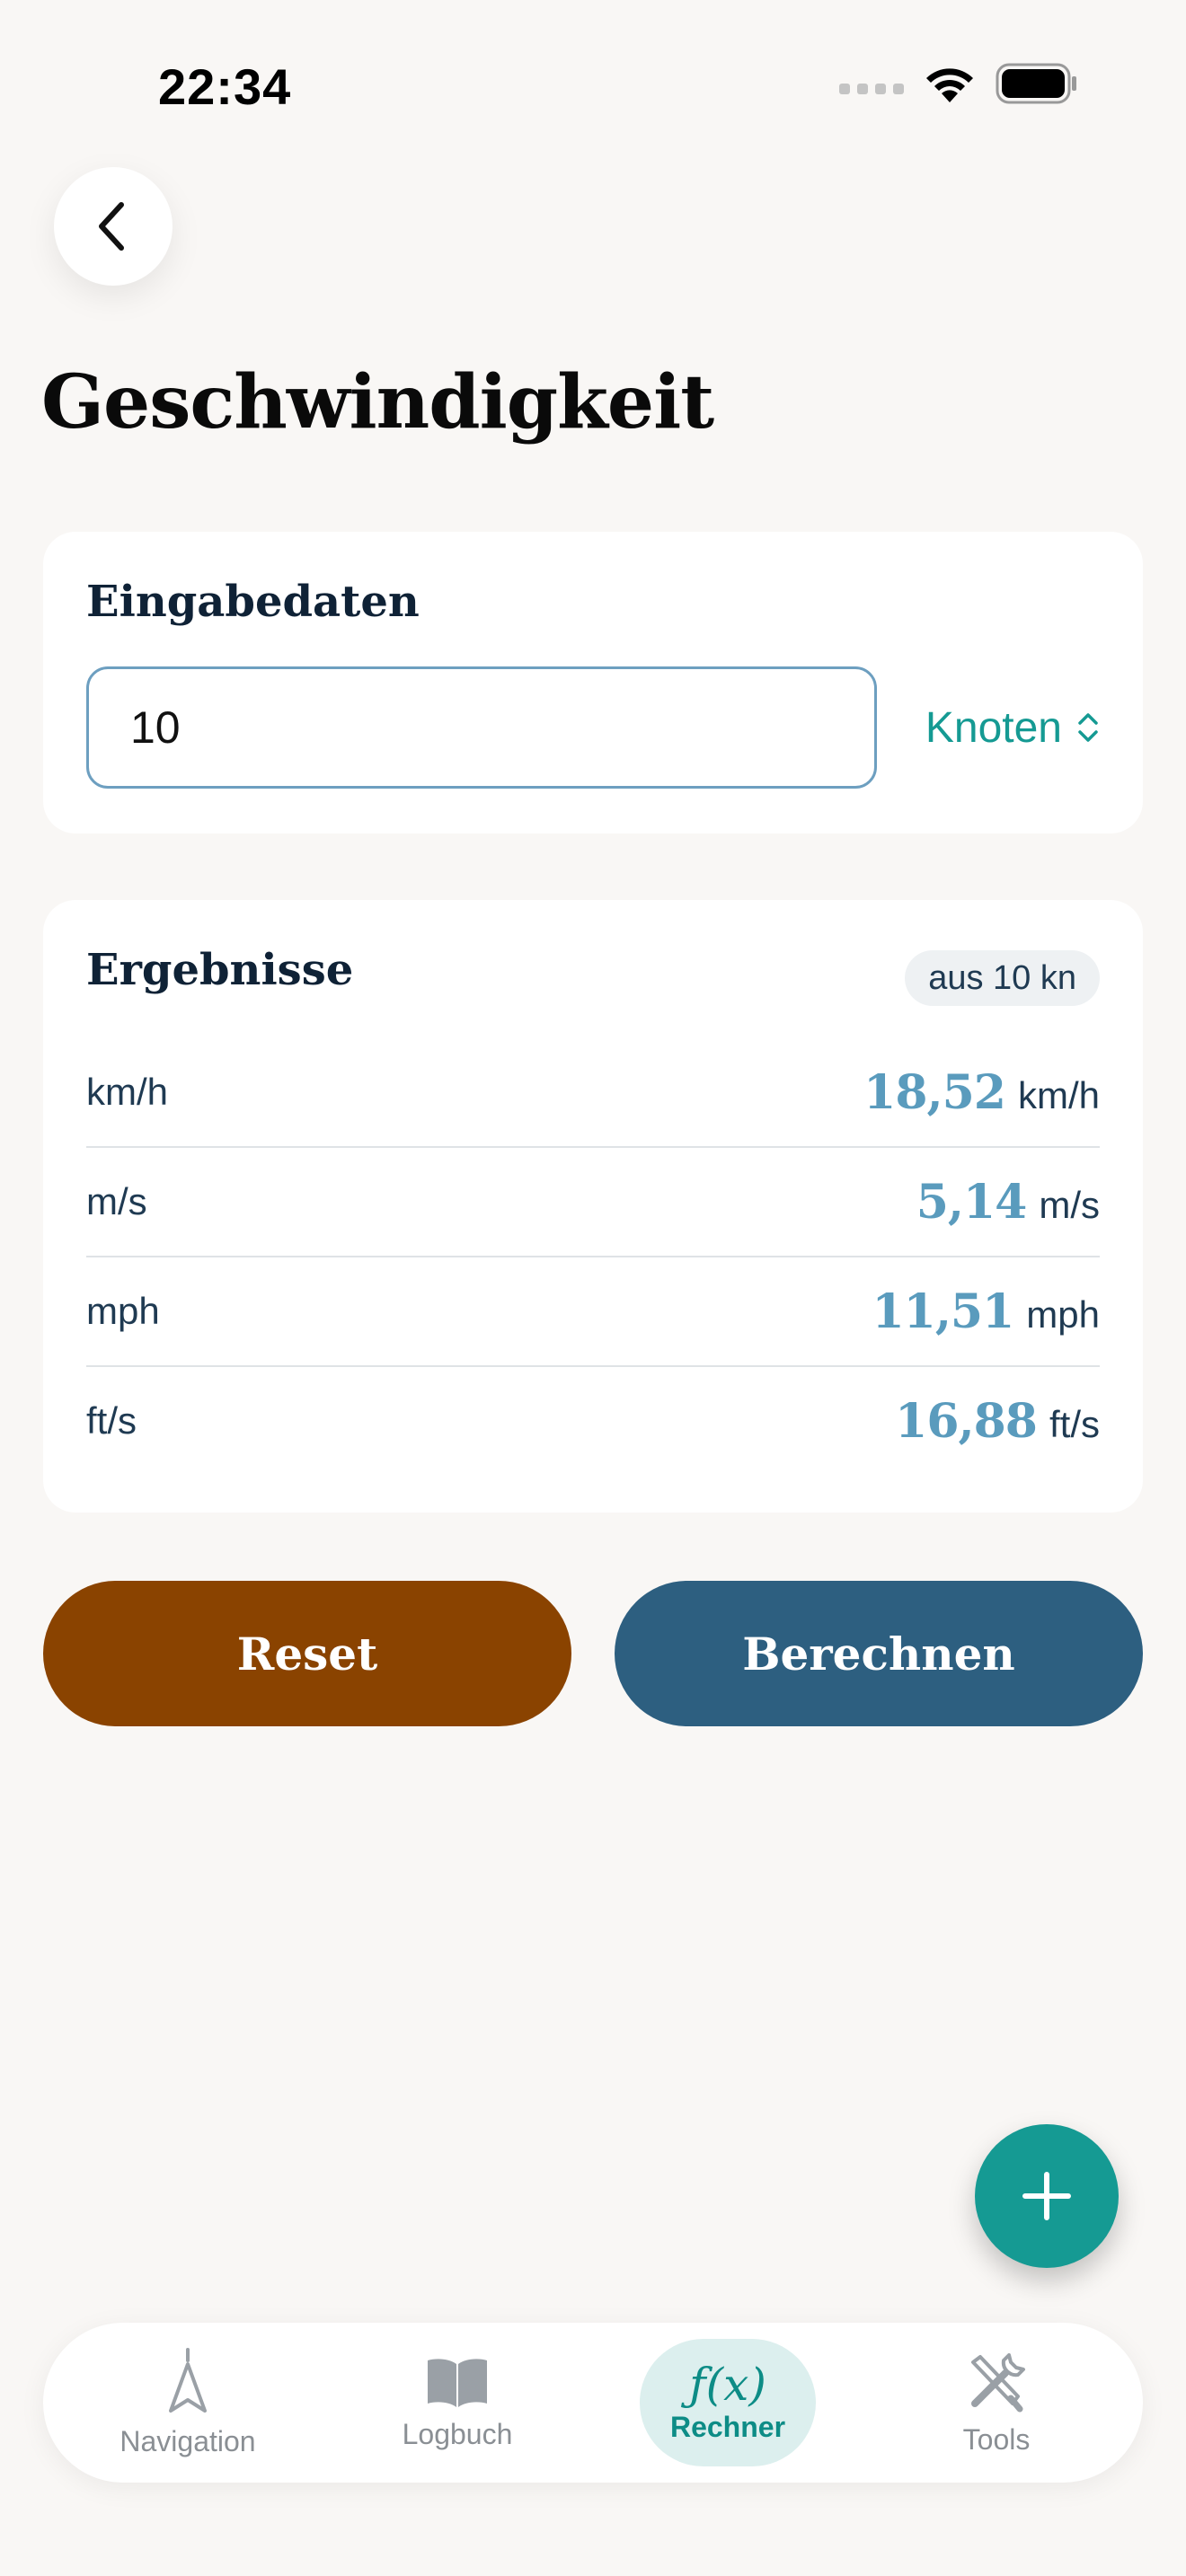  Describe the element at coordinates (481, 727) in the screenshot. I see `speed-value-input` at that location.